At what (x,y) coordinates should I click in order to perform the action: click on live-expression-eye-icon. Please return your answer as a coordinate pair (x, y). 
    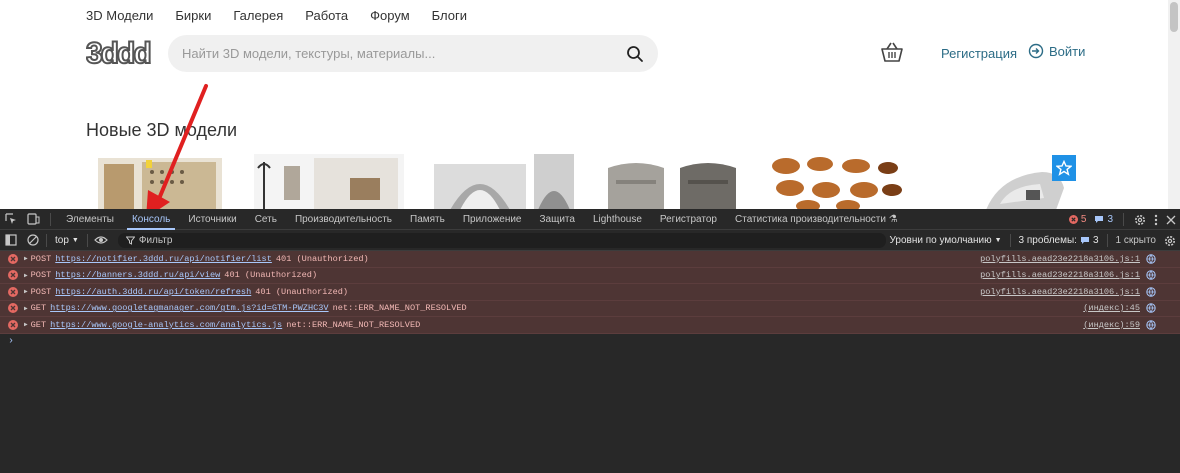
    Looking at the image, I should click on (101, 240).